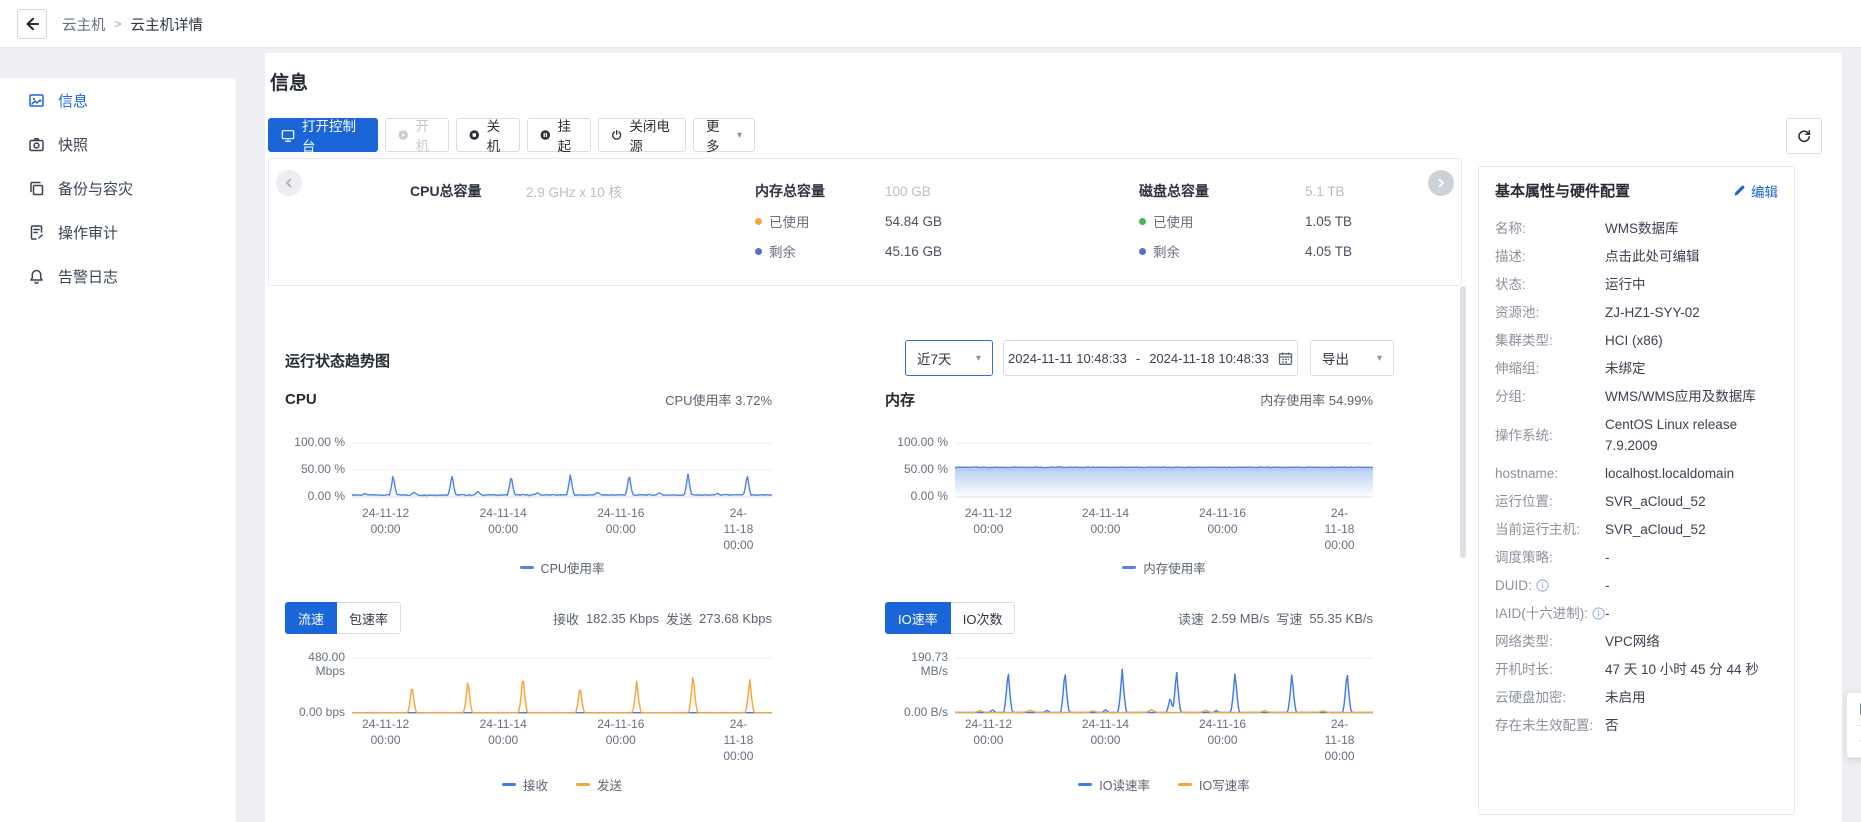 Image resolution: width=1861 pixels, height=822 pixels. What do you see at coordinates (642, 136) in the screenshot?
I see `power-off-button: 关闭电源` at bounding box center [642, 136].